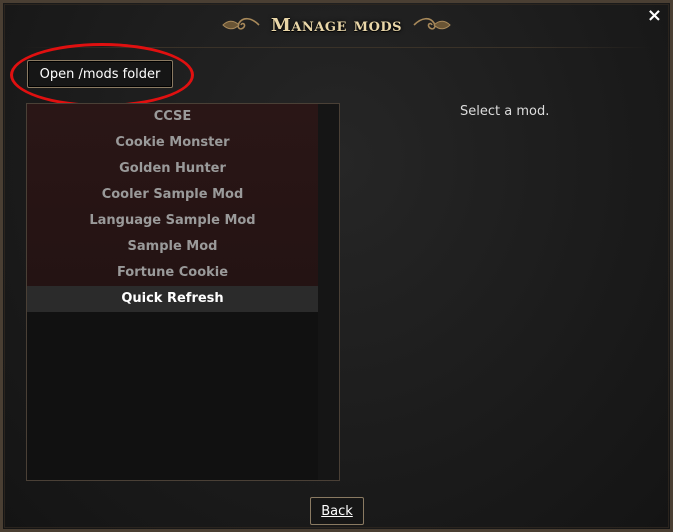  What do you see at coordinates (328, 292) in the screenshot?
I see `mod-list-scrollbar` at bounding box center [328, 292].